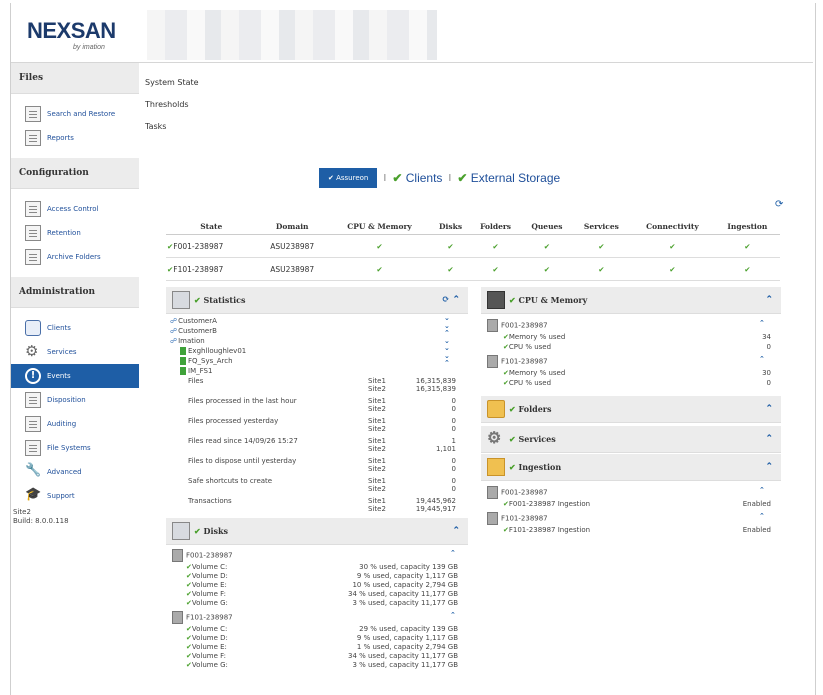 Image resolution: width=823 pixels, height=695 pixels. What do you see at coordinates (211, 269) in the screenshot?
I see `state-cell: ✔F101-238987` at bounding box center [211, 269].